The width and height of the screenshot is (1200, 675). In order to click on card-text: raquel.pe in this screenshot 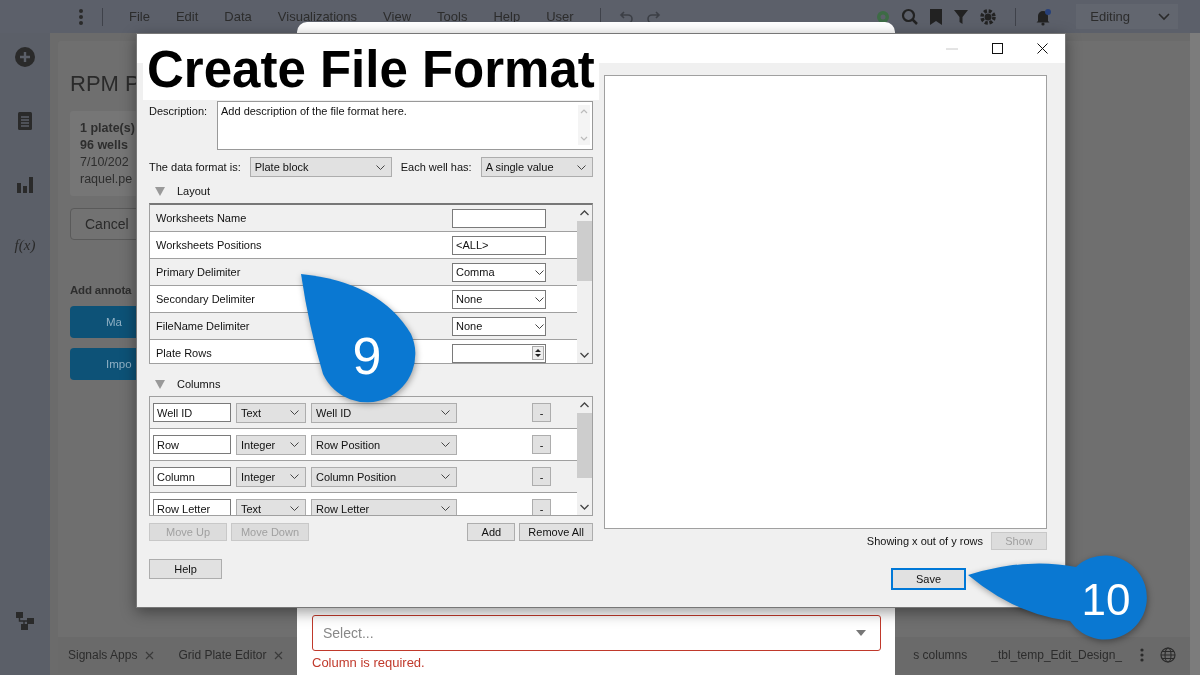, I will do `click(106, 179)`.